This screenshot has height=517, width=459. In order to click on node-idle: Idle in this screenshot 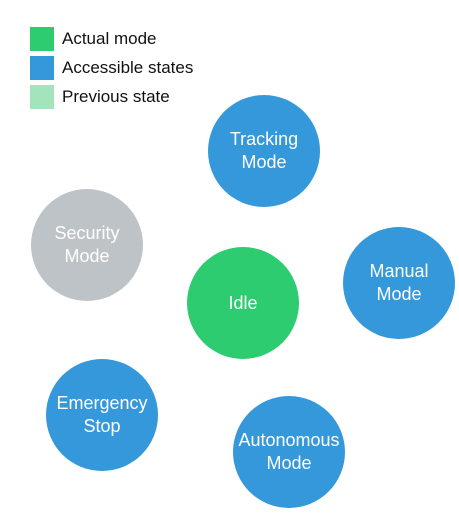, I will do `click(243, 303)`.